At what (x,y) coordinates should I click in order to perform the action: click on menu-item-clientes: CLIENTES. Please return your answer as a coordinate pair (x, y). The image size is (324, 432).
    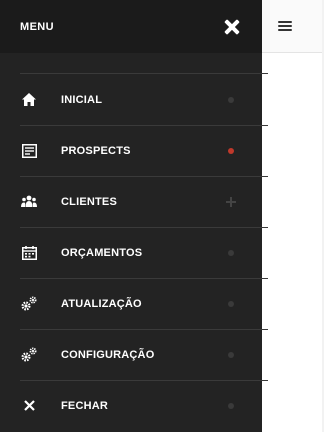
    Looking at the image, I should click on (134, 201).